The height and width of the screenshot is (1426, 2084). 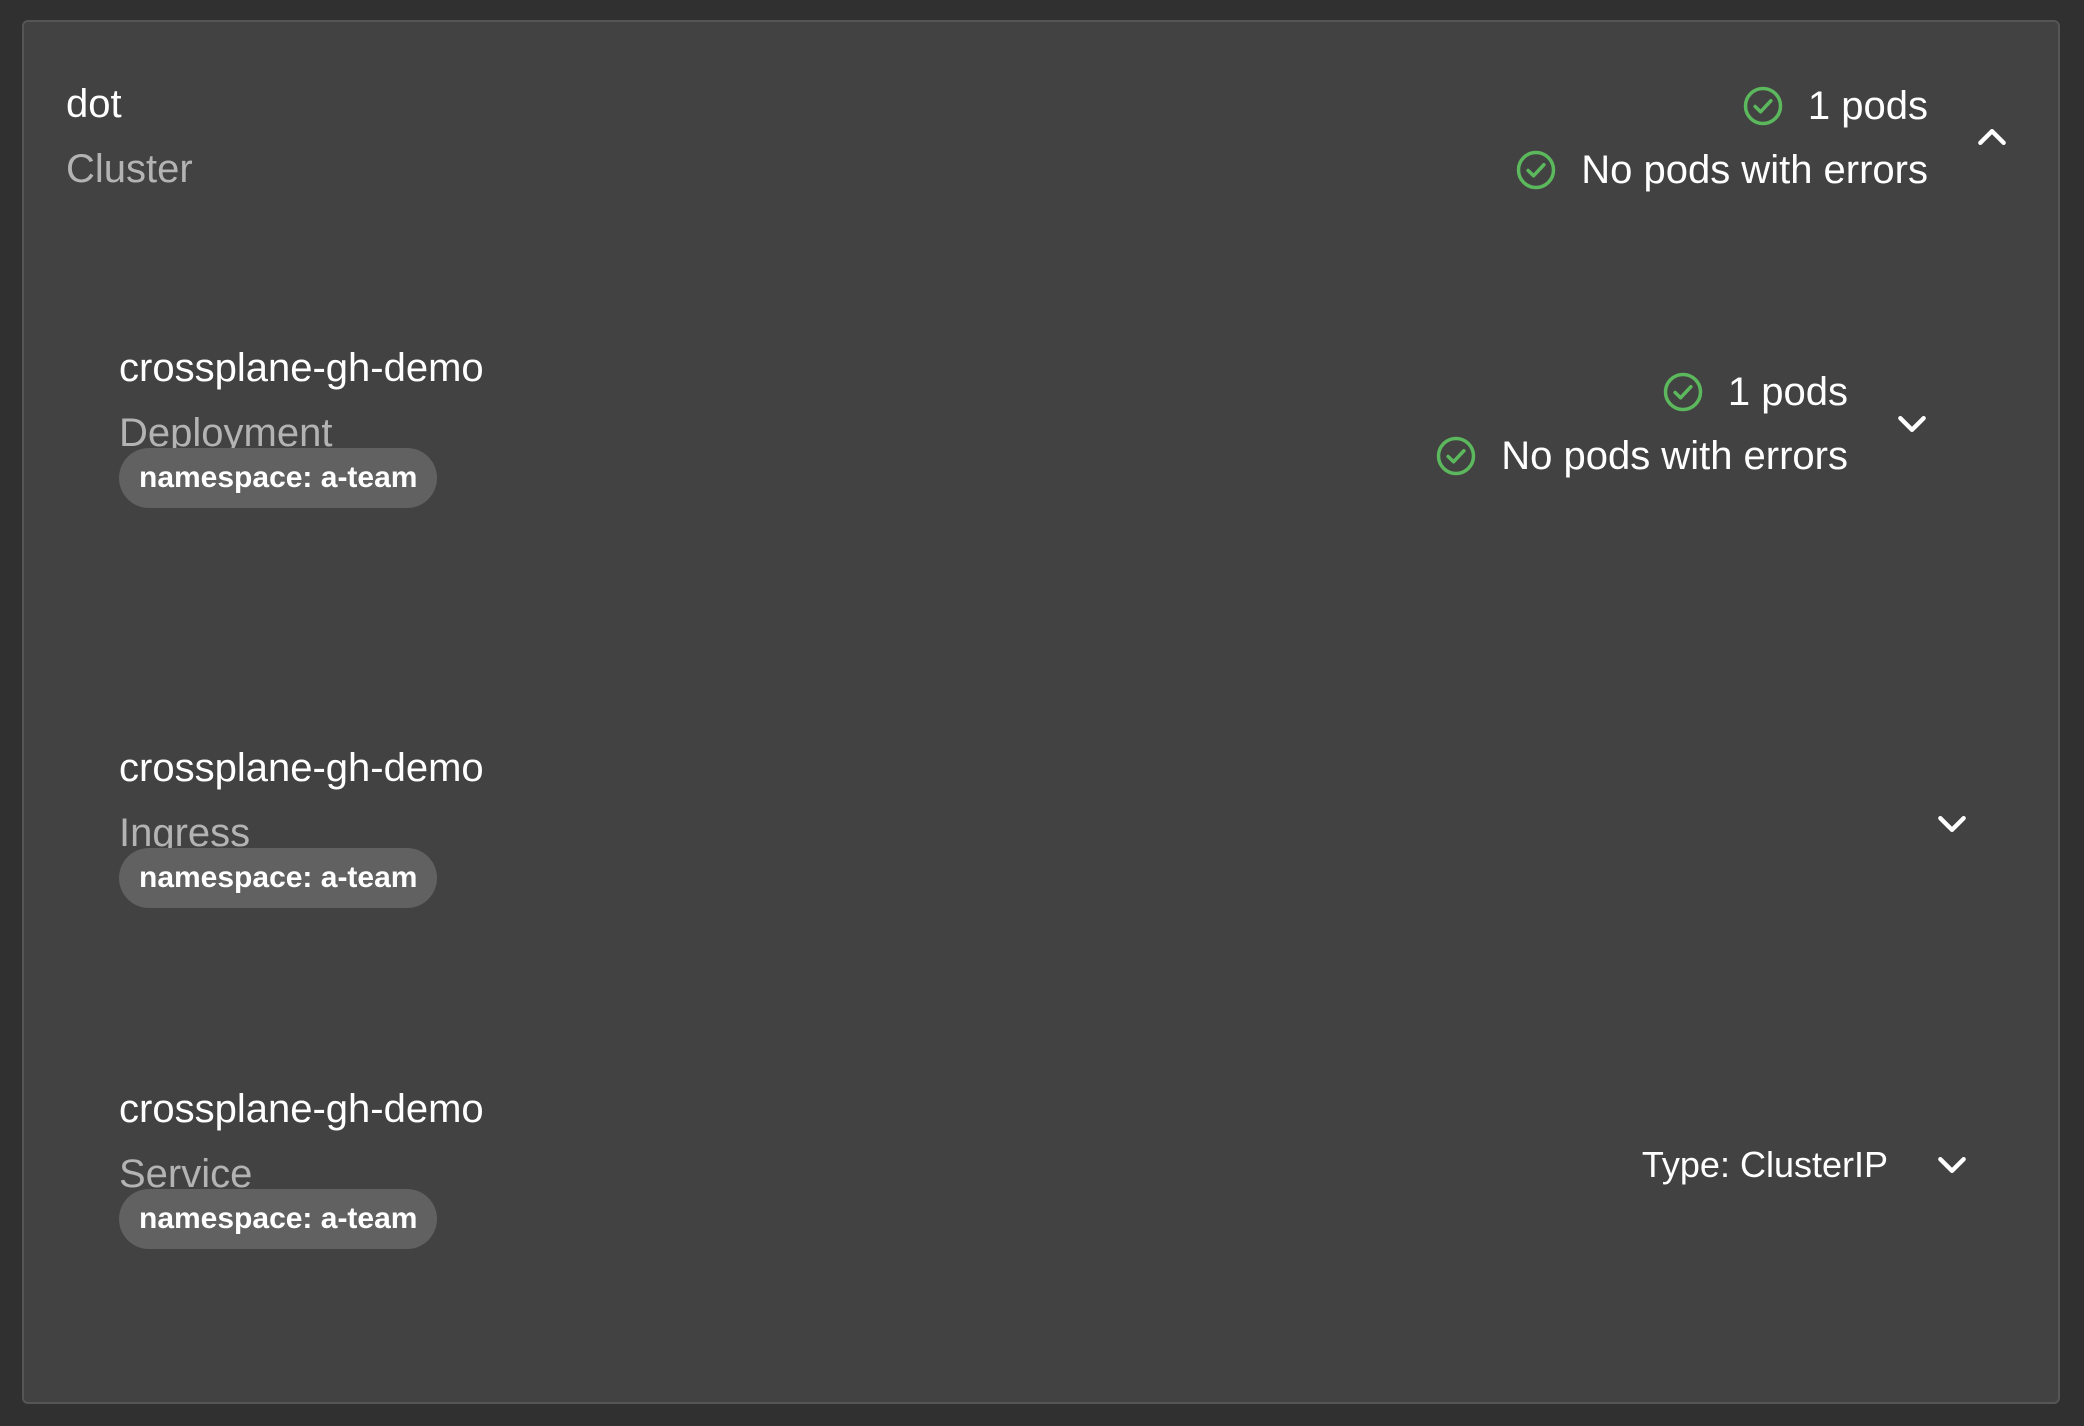 I want to click on cluster-errors-status: No pods with errors, so click(x=1721, y=170).